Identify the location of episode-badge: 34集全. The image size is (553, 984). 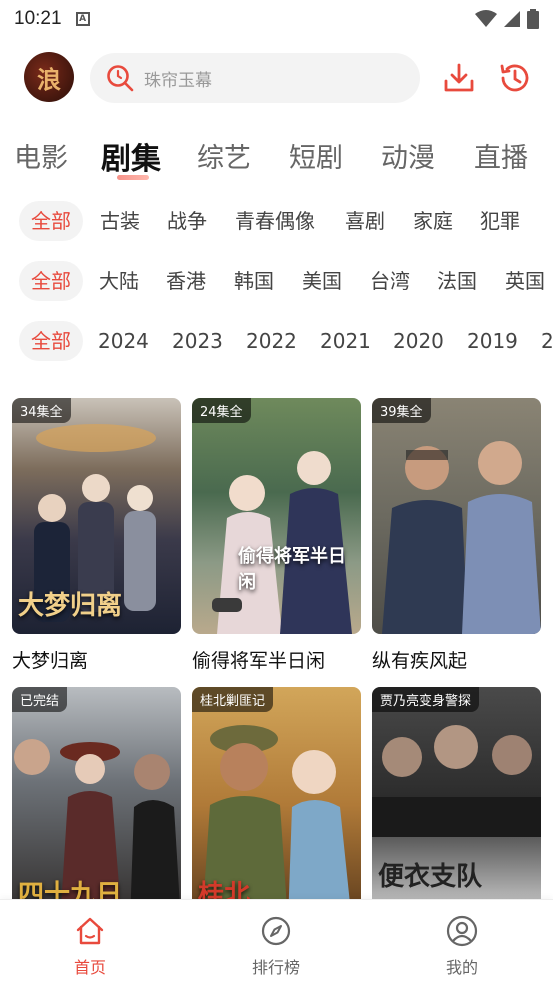
(41, 410).